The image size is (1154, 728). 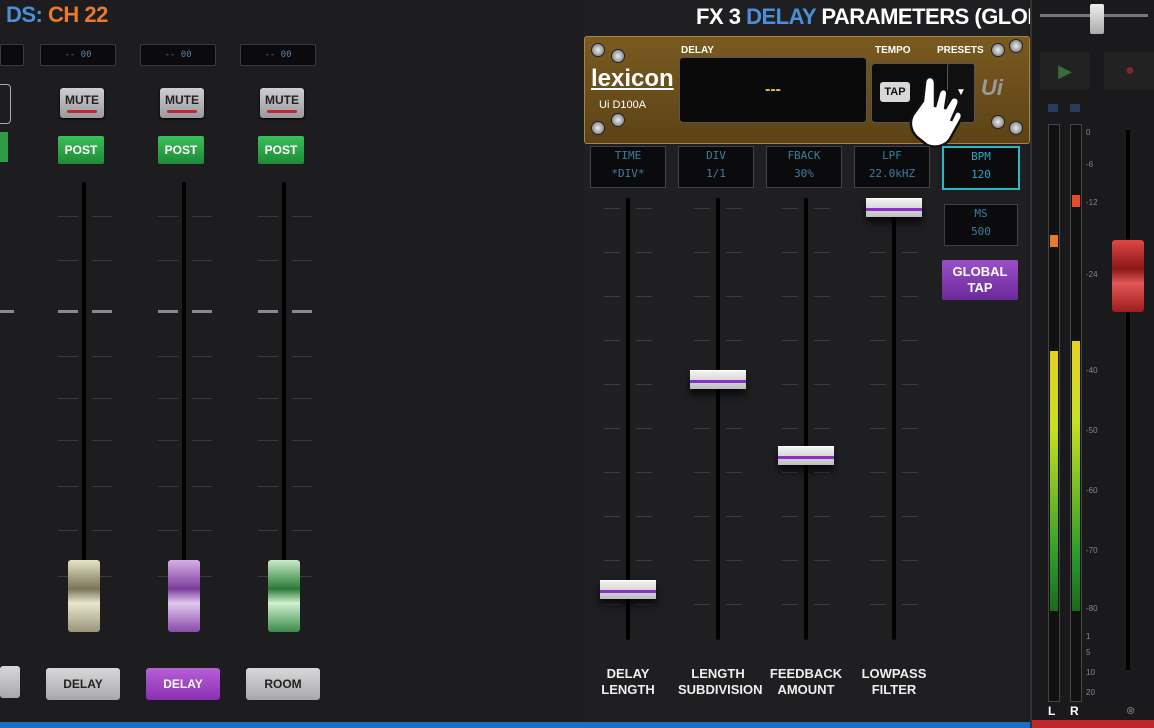 What do you see at coordinates (936, 111) in the screenshot?
I see `hand-pointer-icon` at bounding box center [936, 111].